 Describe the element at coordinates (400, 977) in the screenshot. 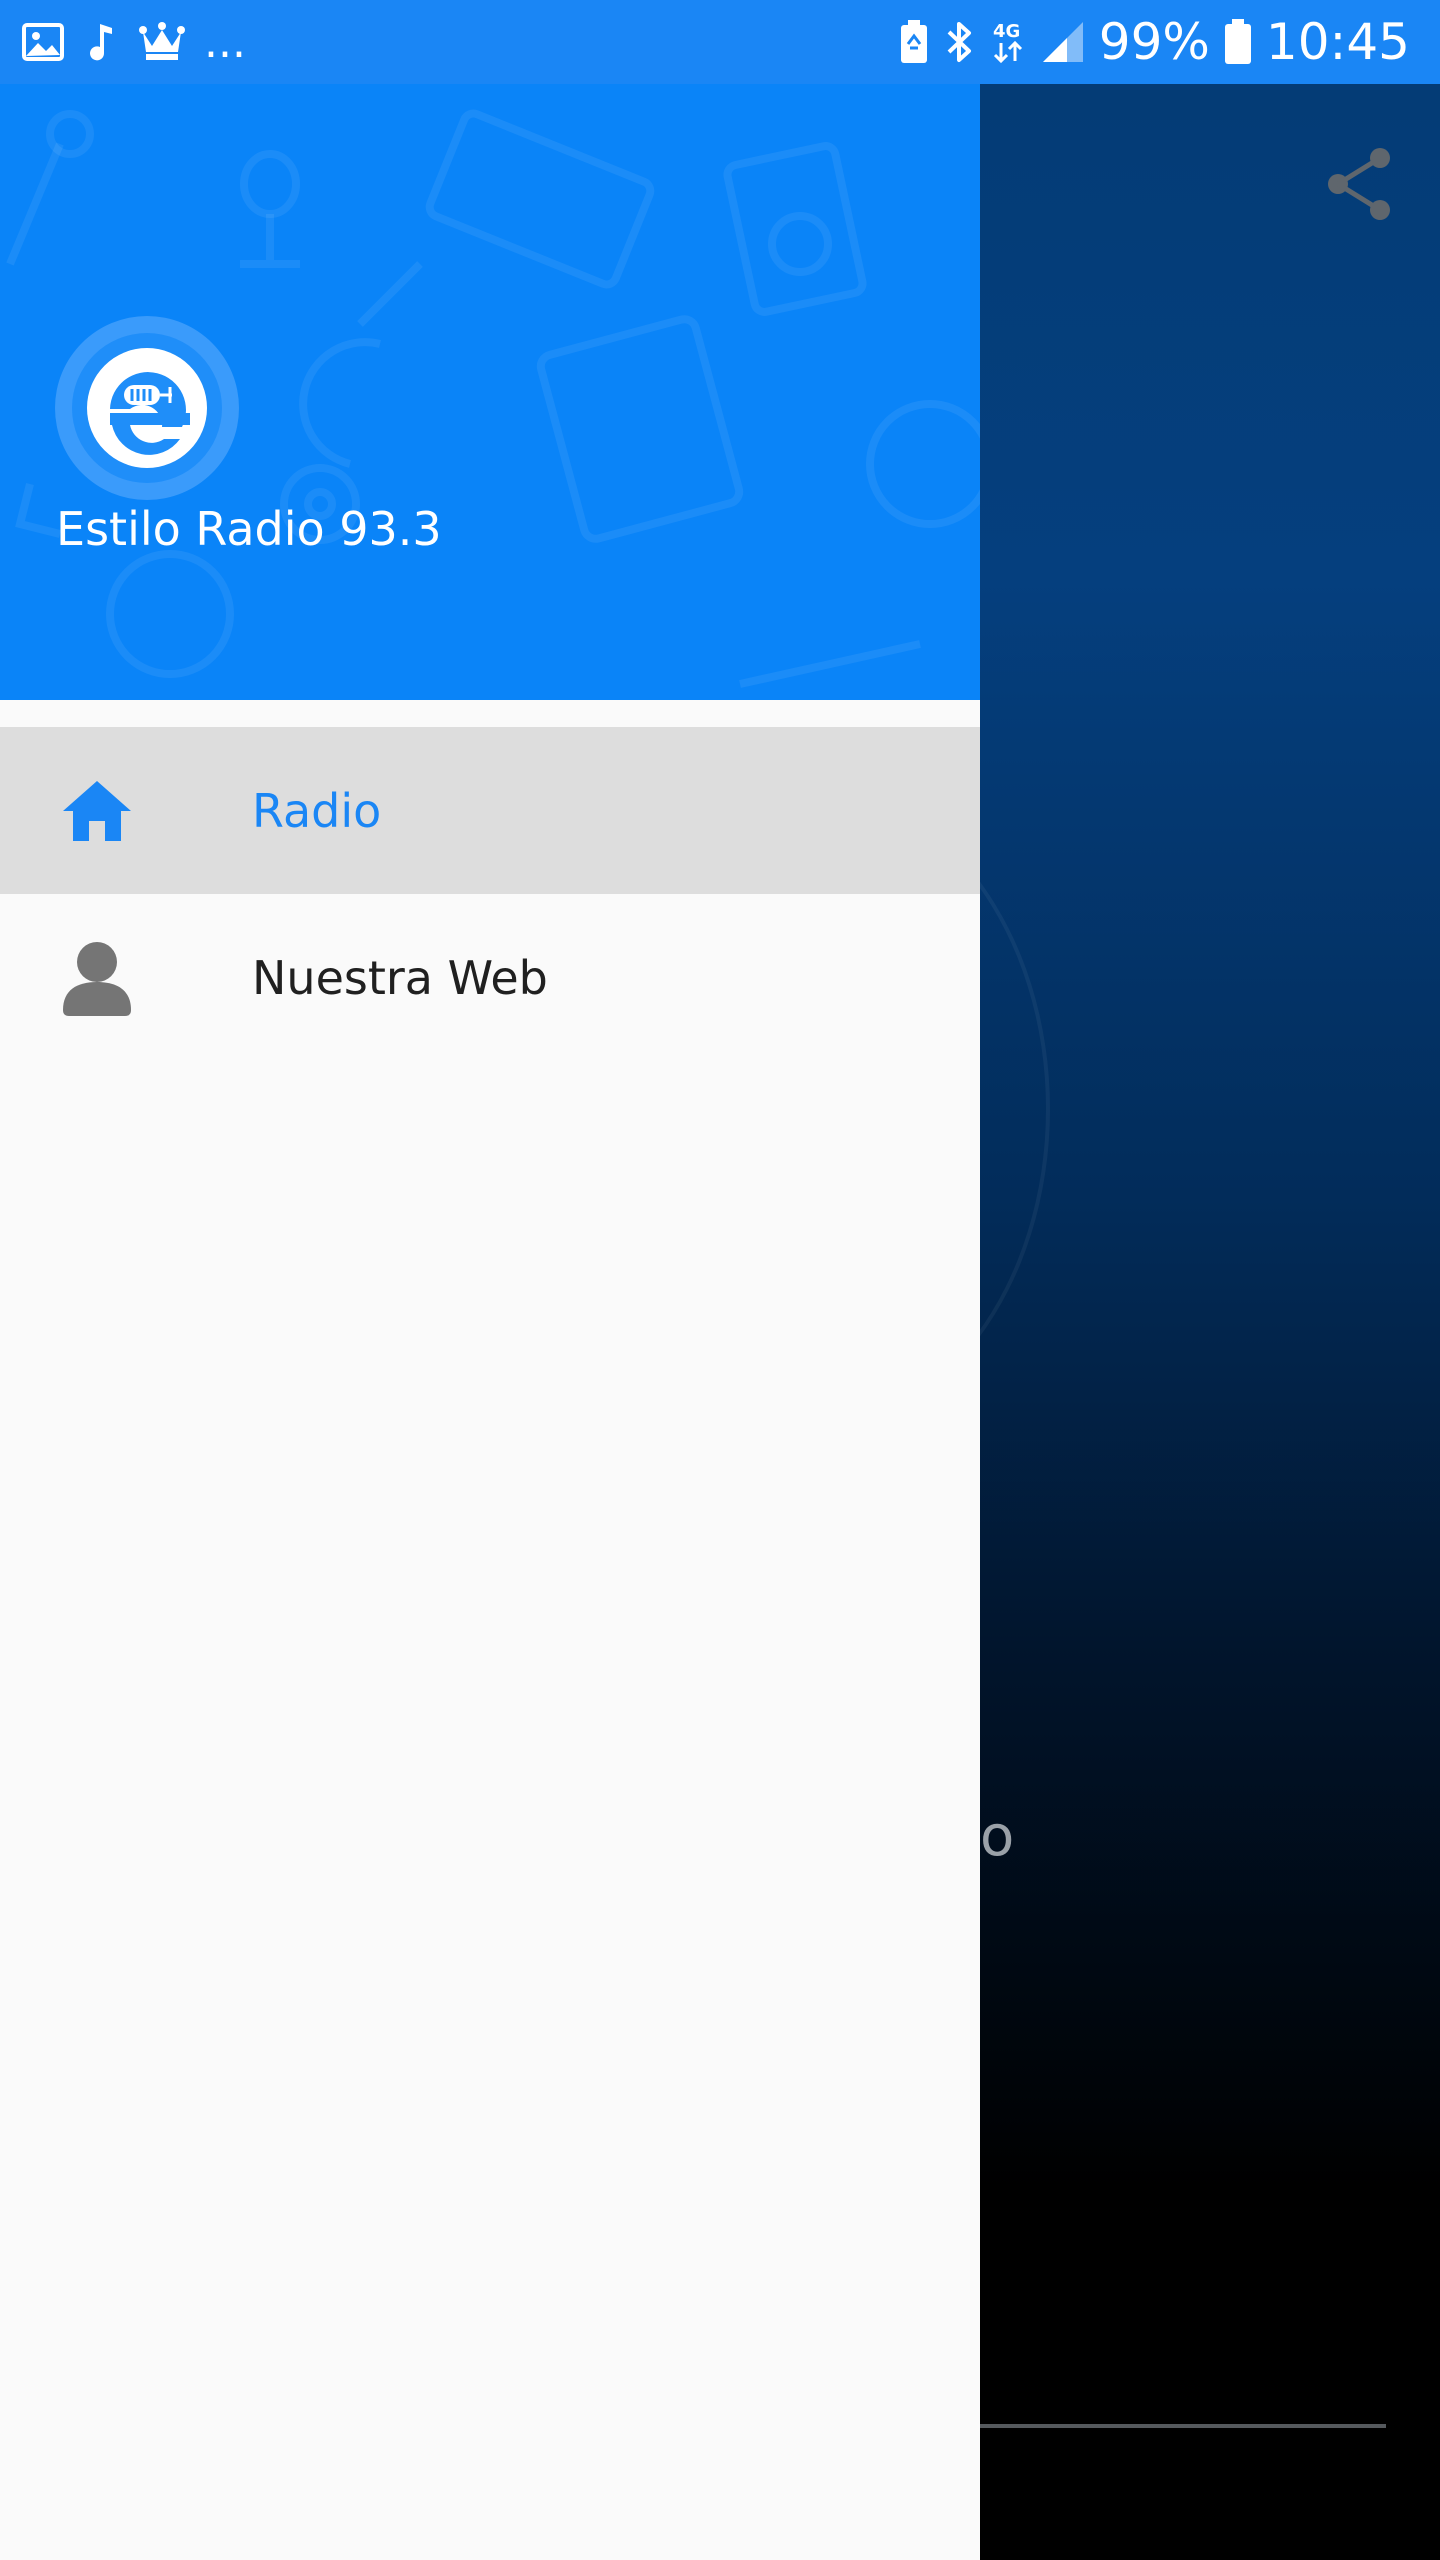

I see `menu-item-label: Nuestra Web` at that location.